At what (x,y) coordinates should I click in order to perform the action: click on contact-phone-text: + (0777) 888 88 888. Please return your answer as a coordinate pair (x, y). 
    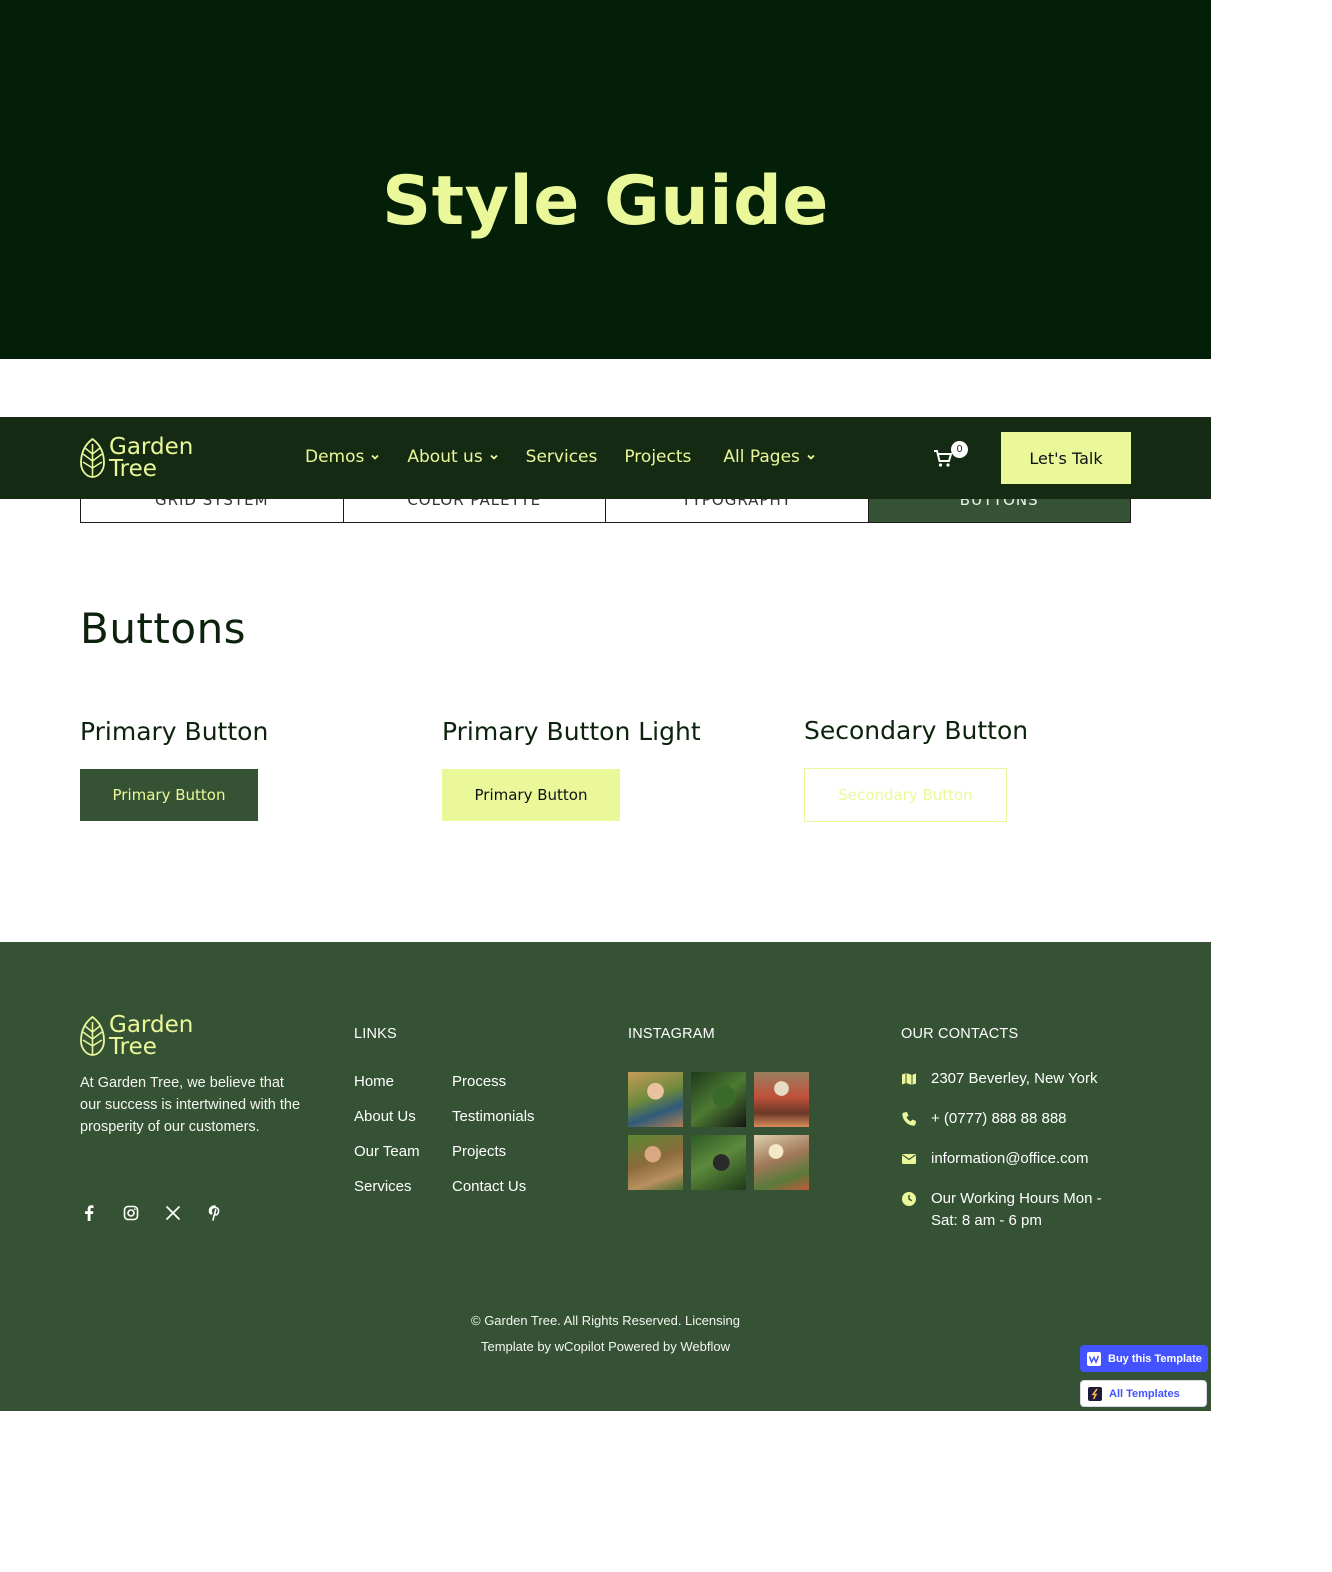
    Looking at the image, I should click on (999, 1118).